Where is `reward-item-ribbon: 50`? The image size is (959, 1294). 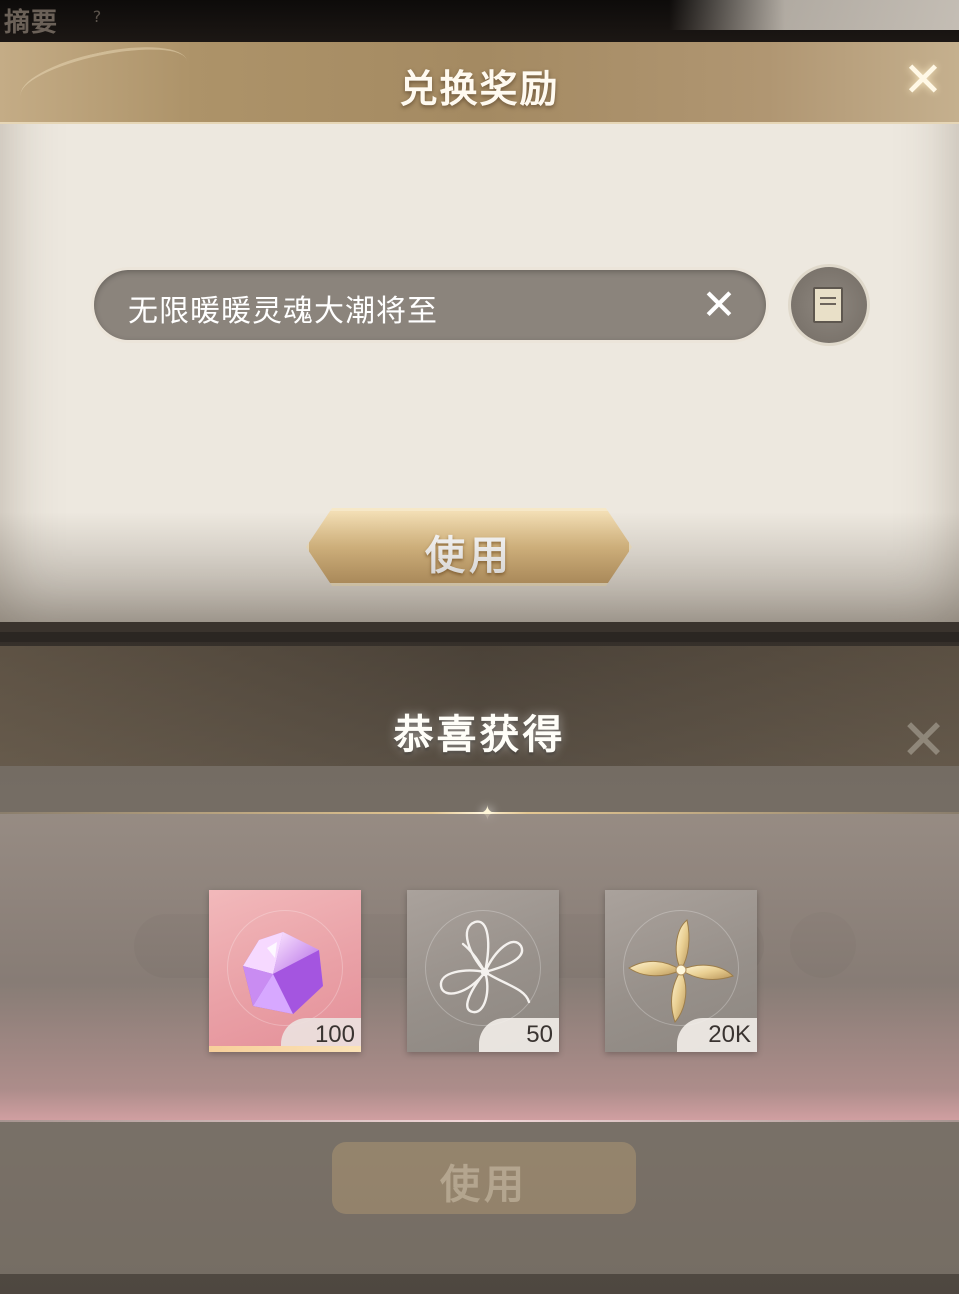 reward-item-ribbon: 50 is located at coordinates (483, 971).